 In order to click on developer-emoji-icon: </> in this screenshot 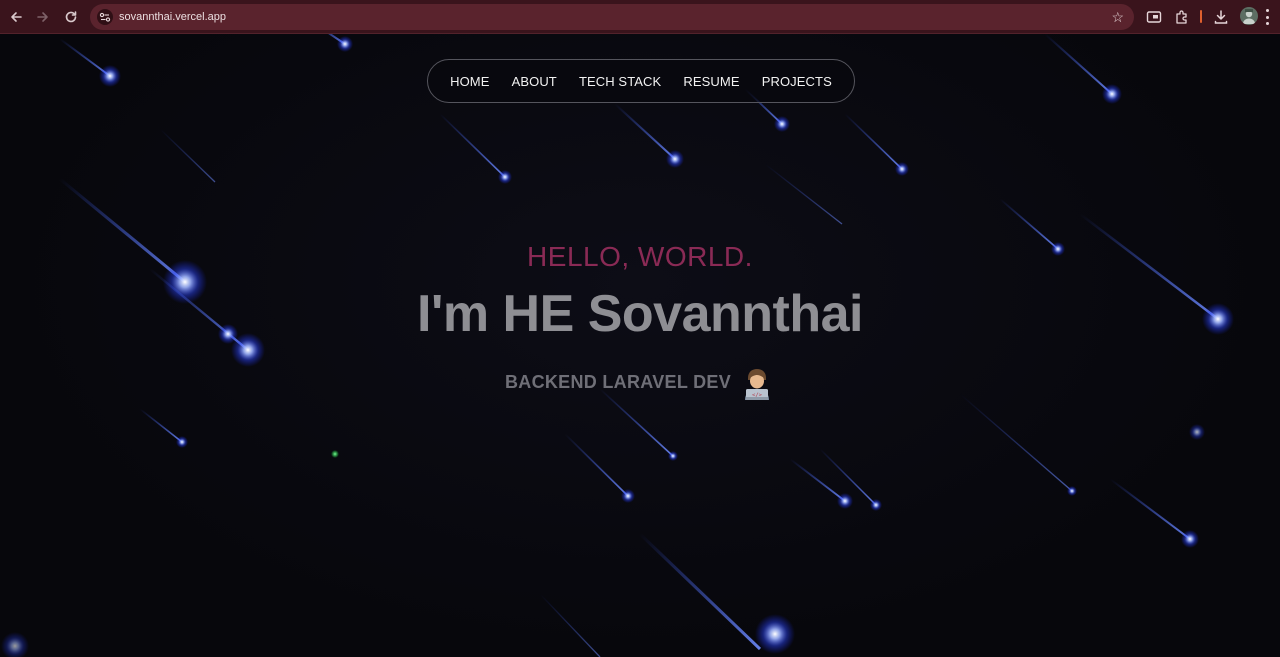, I will do `click(757, 382)`.